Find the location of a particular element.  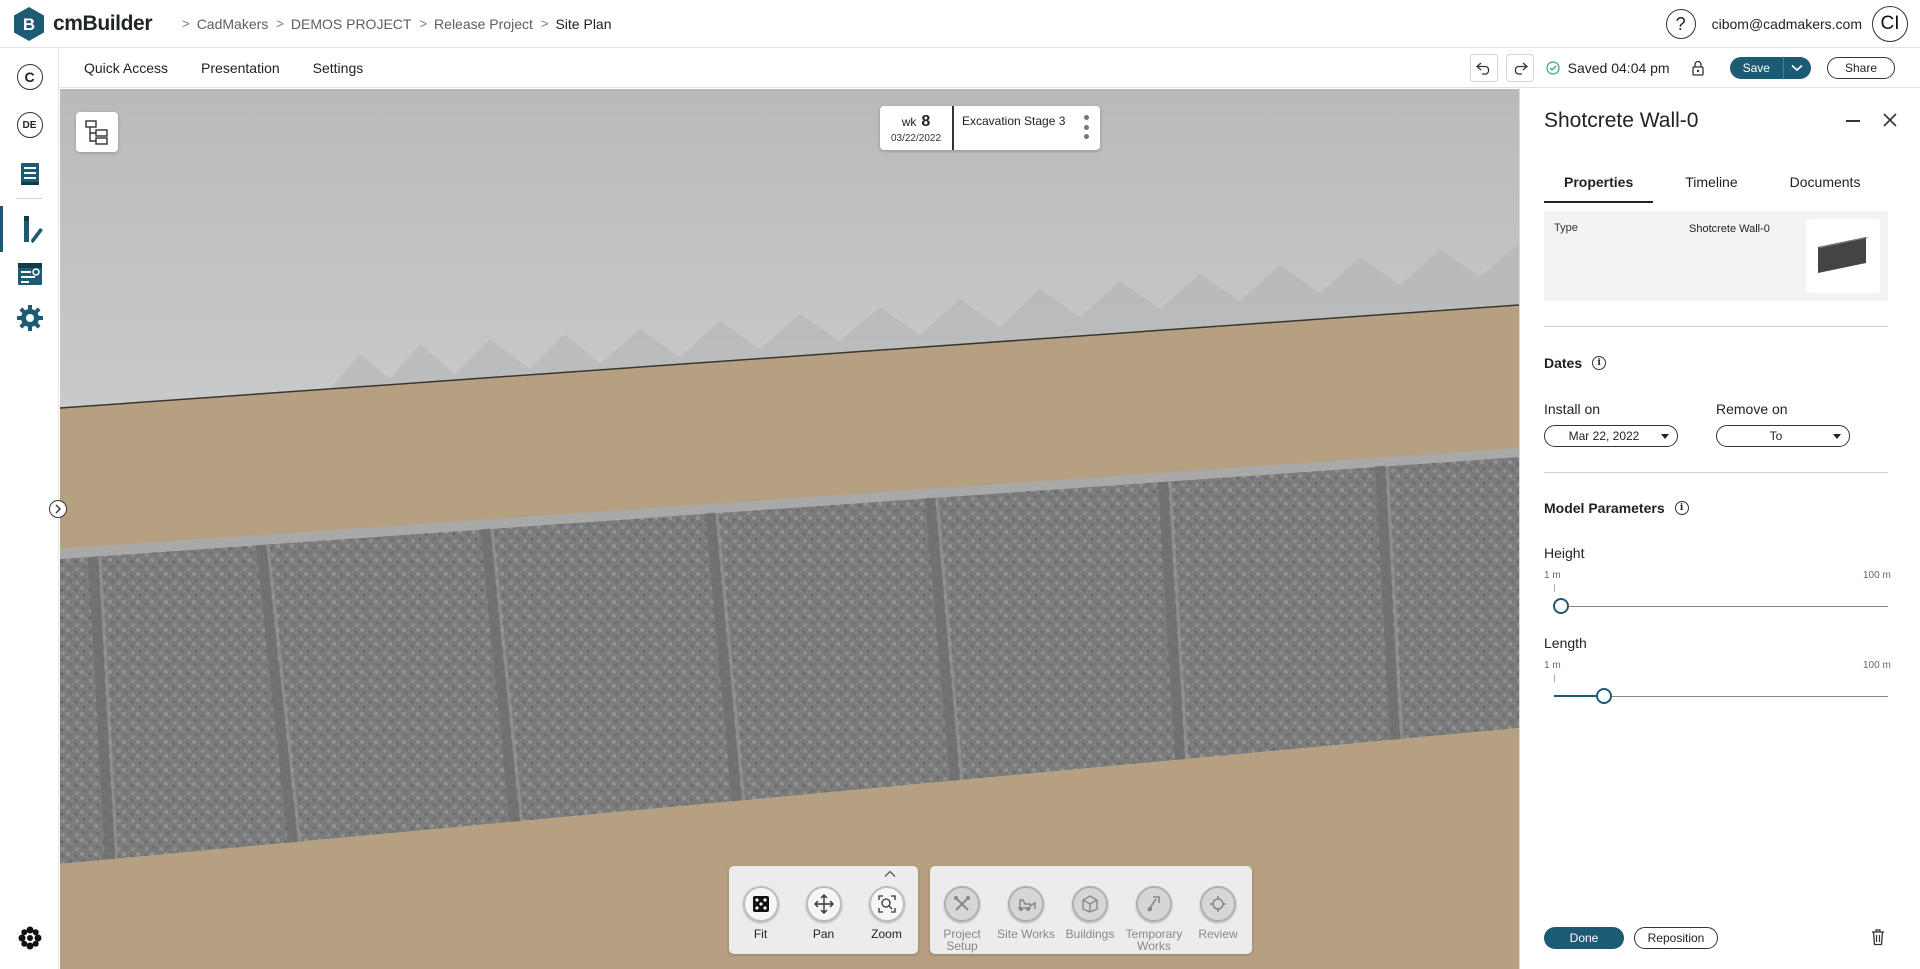

project-switcher: DE is located at coordinates (29, 125).